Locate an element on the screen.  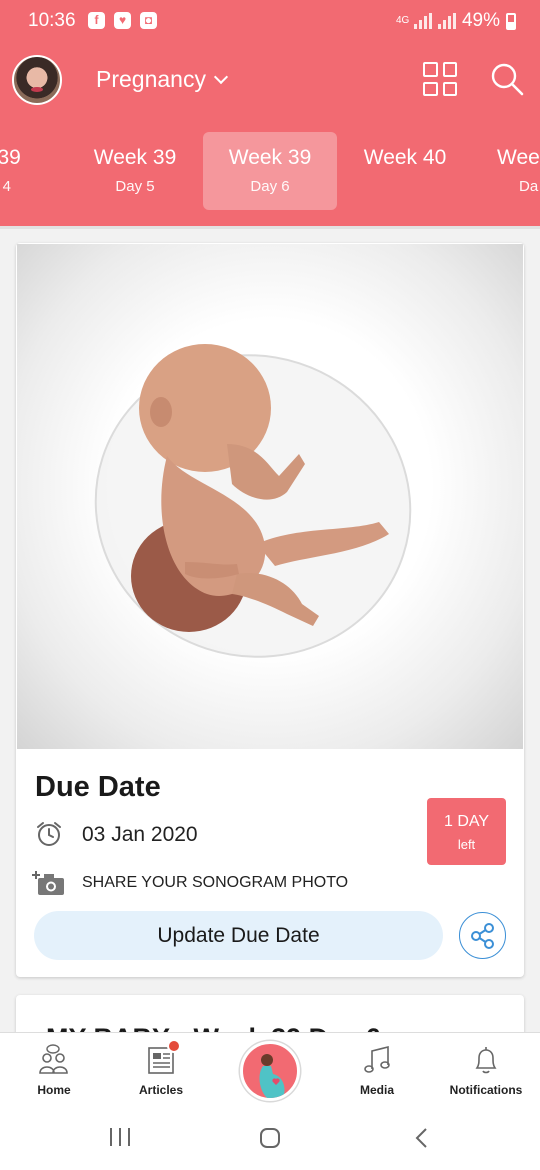
grid-menu-icon is located at coordinates (440, 79).